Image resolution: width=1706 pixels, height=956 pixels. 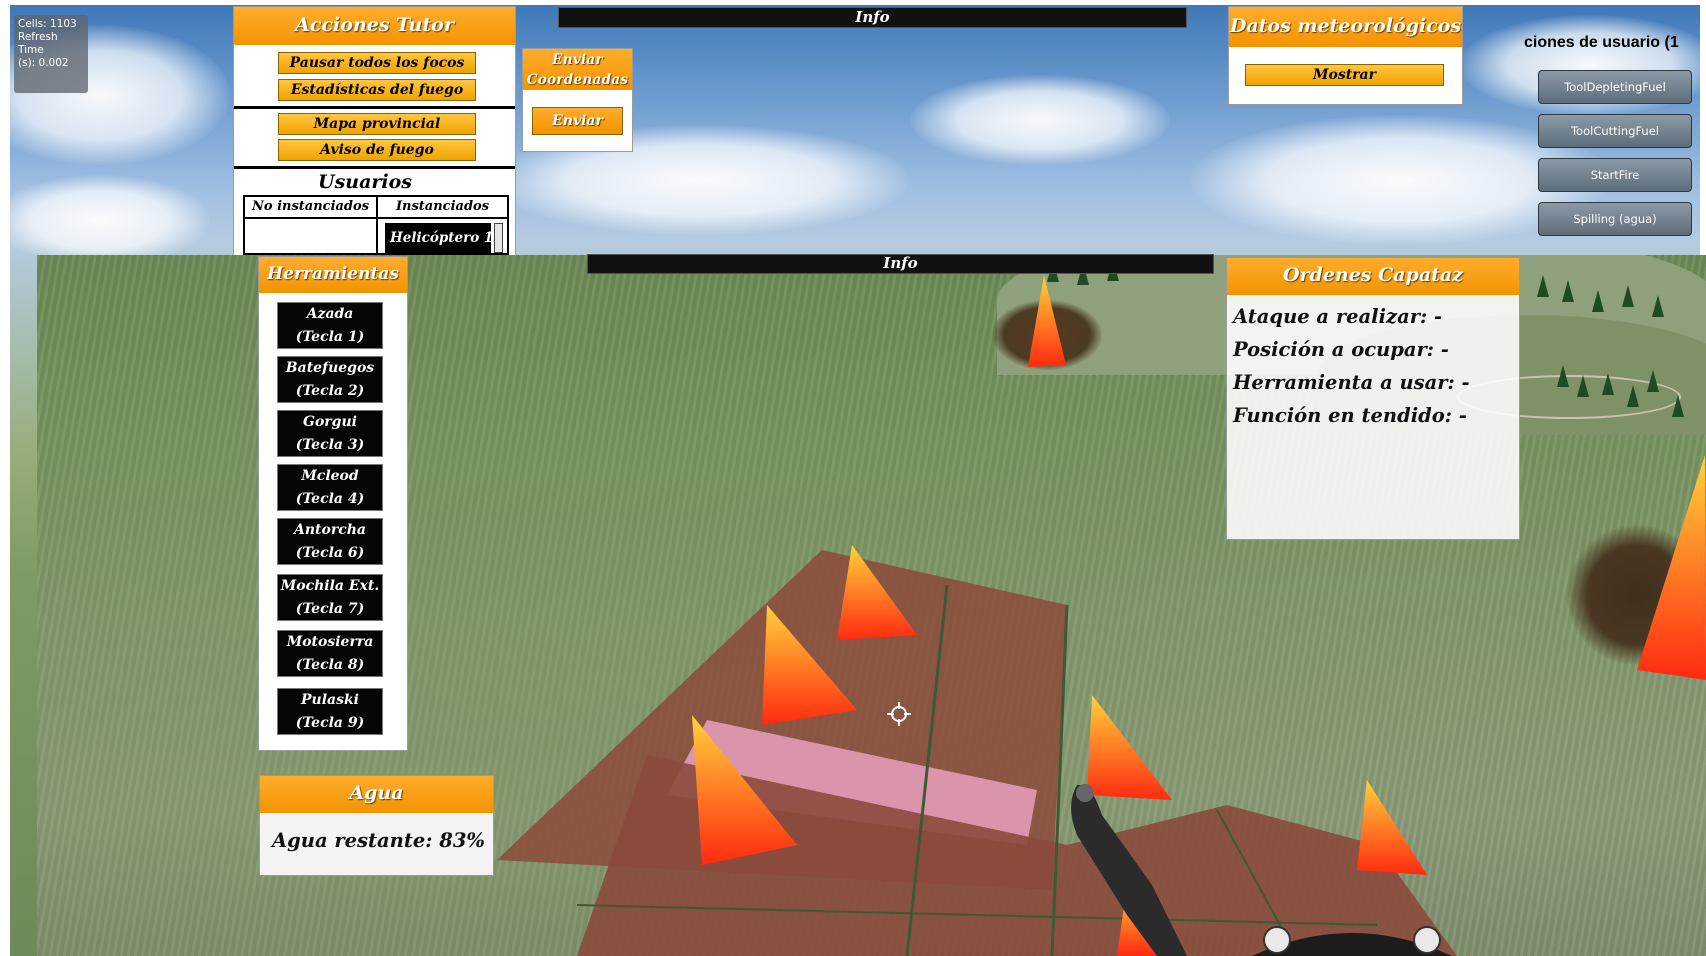 I want to click on tool-depleting-fuel-button: ToolDepletingFuel, so click(x=1615, y=87).